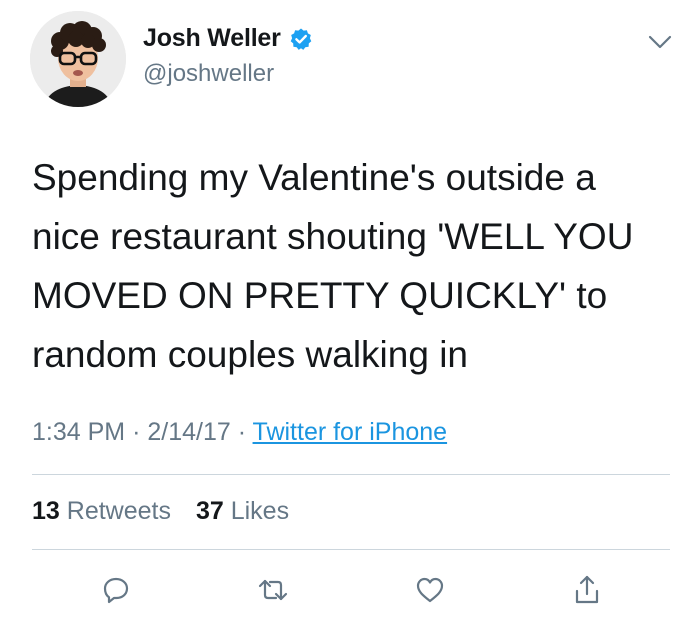 Image resolution: width=700 pixels, height=623 pixels. Describe the element at coordinates (78, 432) in the screenshot. I see `tweet-time: 1:34 PM` at that location.